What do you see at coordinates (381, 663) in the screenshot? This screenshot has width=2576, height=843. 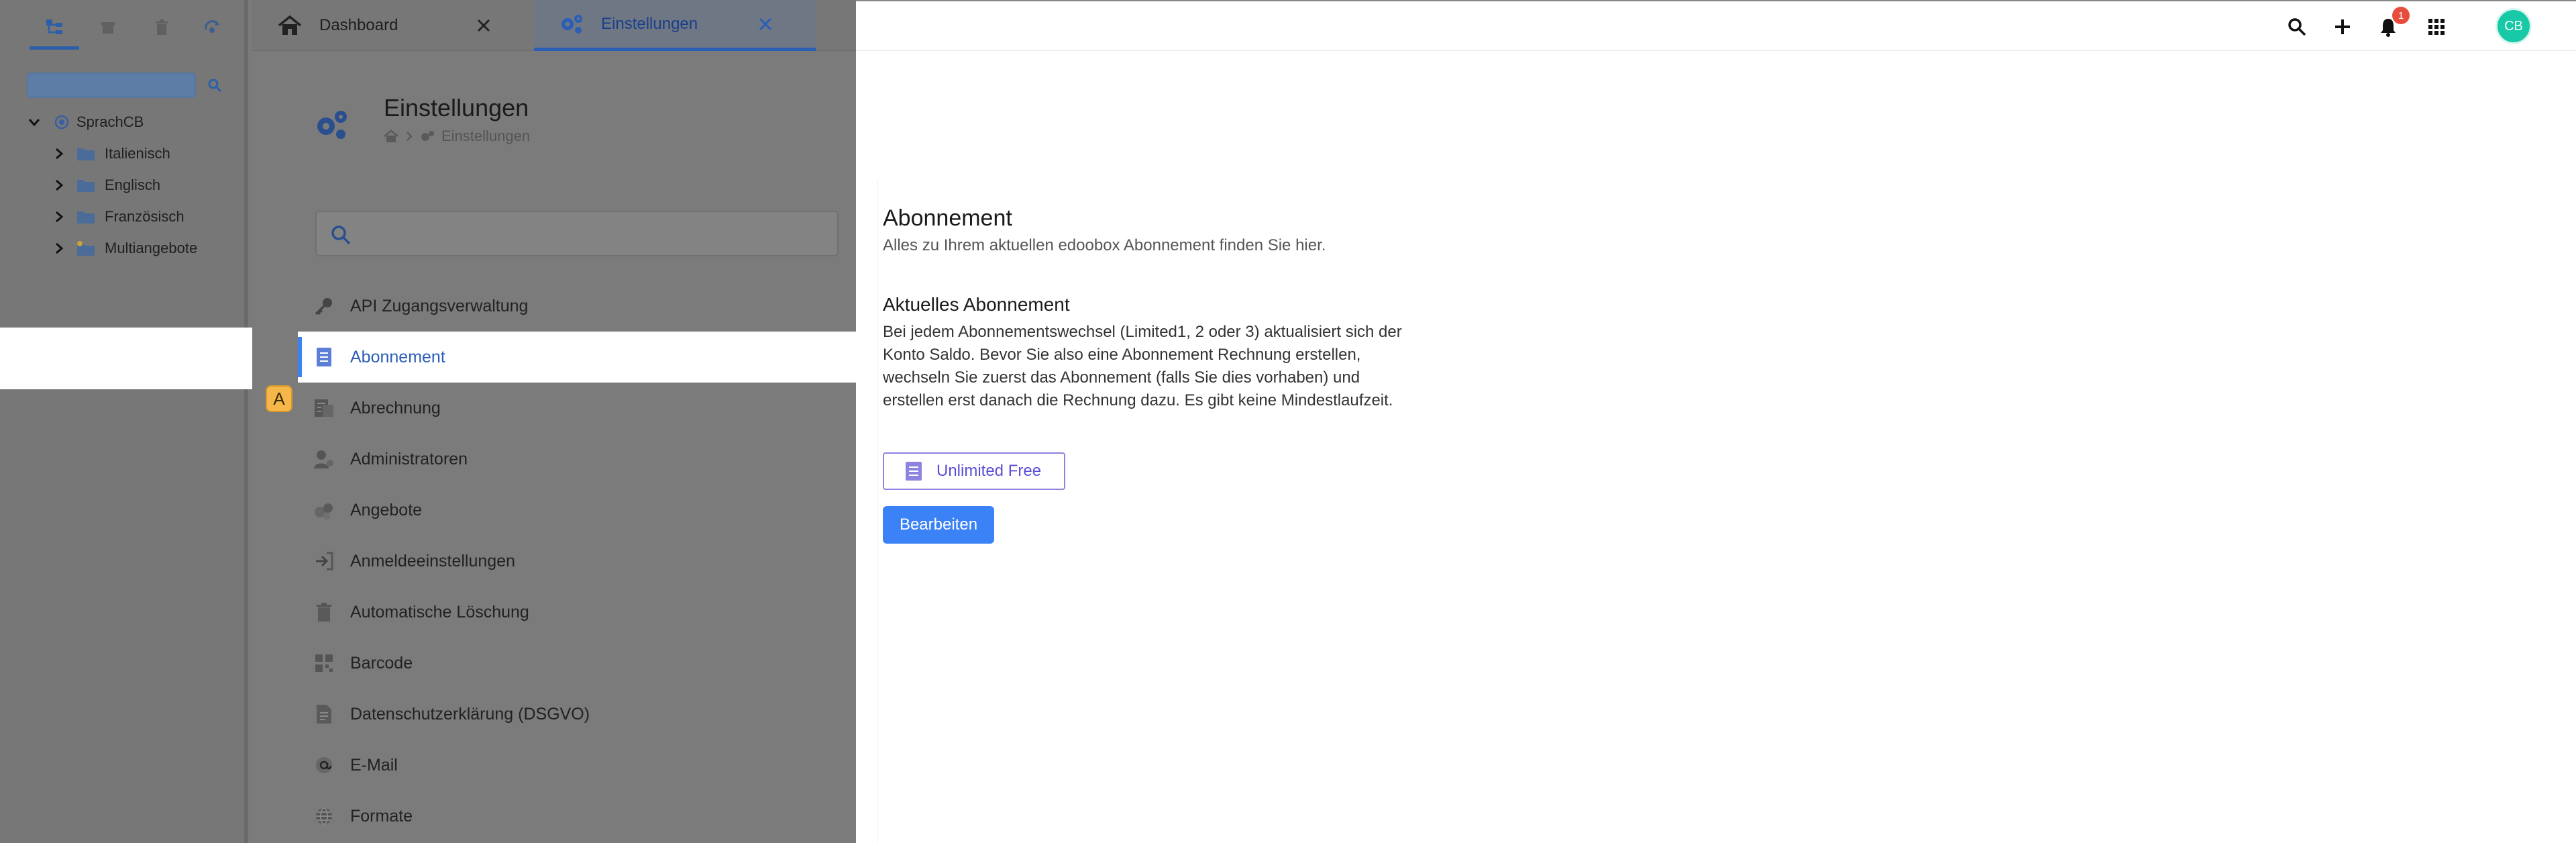 I see `settings-item-label: Barcode` at bounding box center [381, 663].